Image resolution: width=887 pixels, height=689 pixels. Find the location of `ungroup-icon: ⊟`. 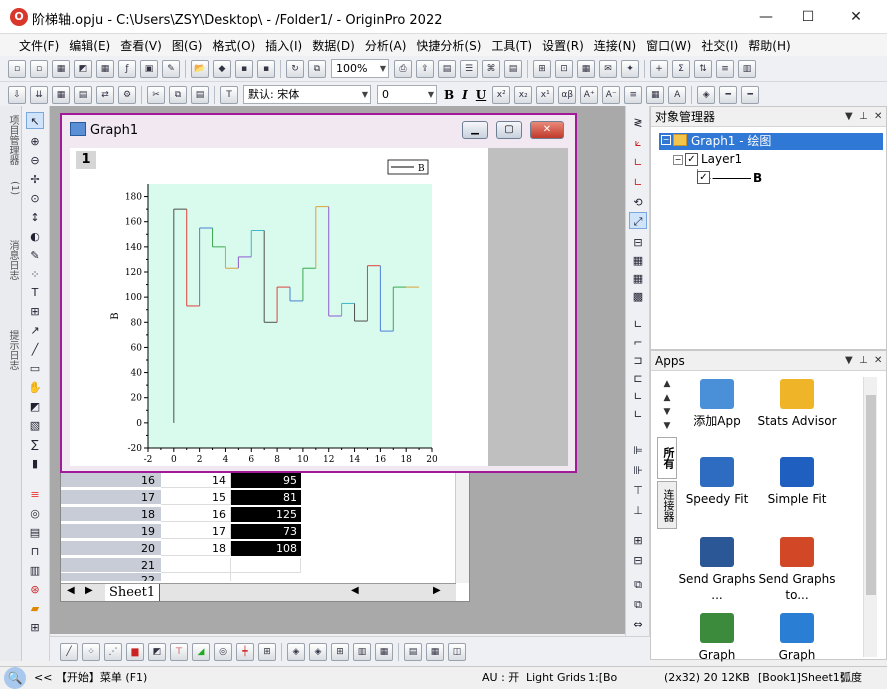

ungroup-icon: ⊟ is located at coordinates (638, 560).